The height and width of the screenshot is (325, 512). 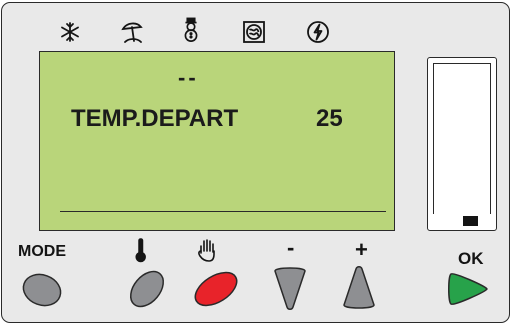 I want to click on compartment-slot, so click(x=470, y=221).